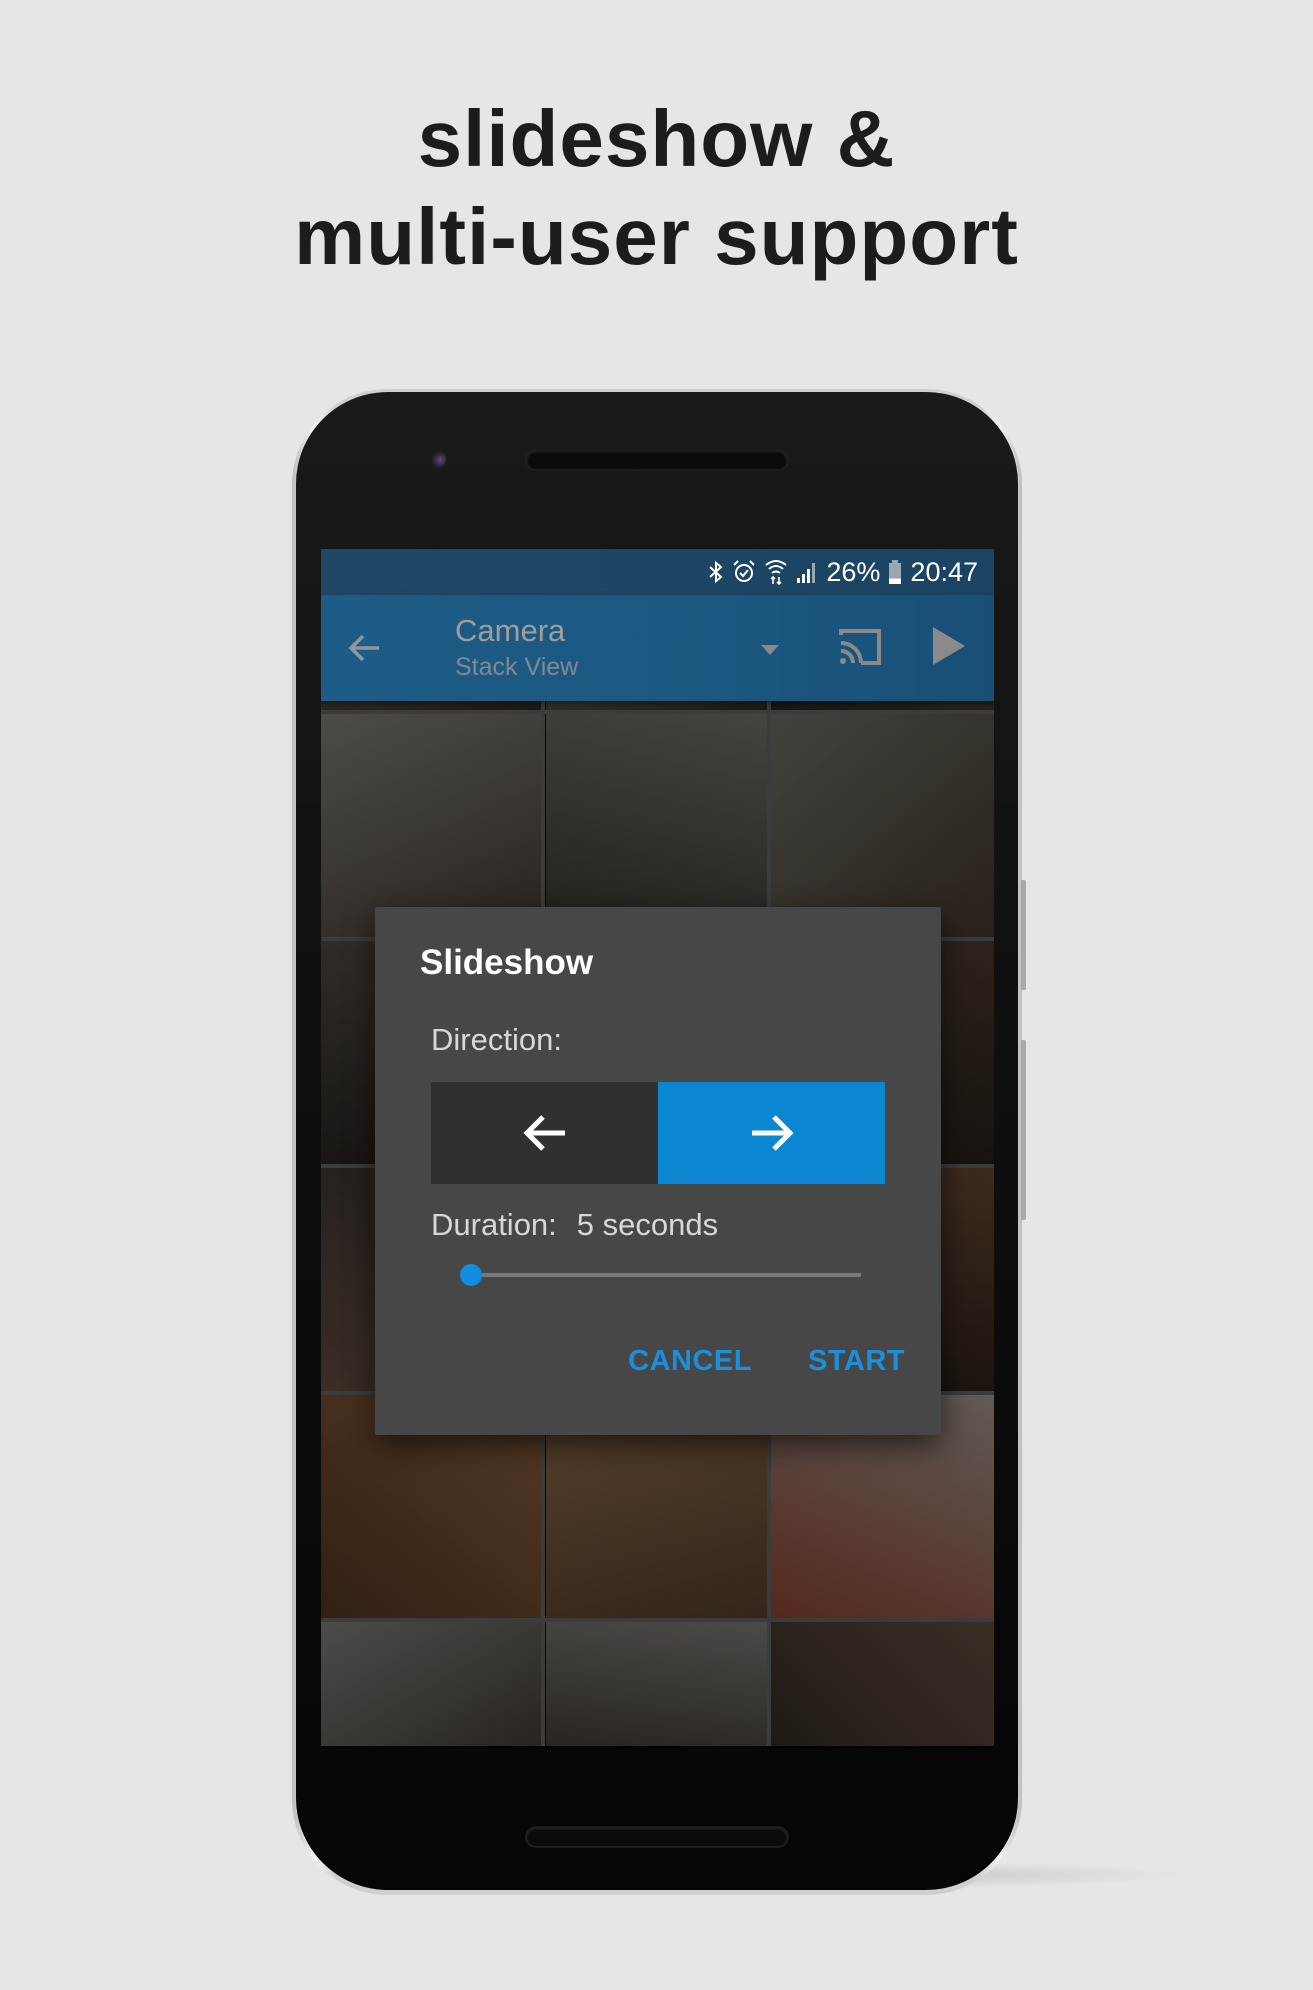 The width and height of the screenshot is (1313, 1990). What do you see at coordinates (657, 648) in the screenshot?
I see `app-bar: Camera Stack View` at bounding box center [657, 648].